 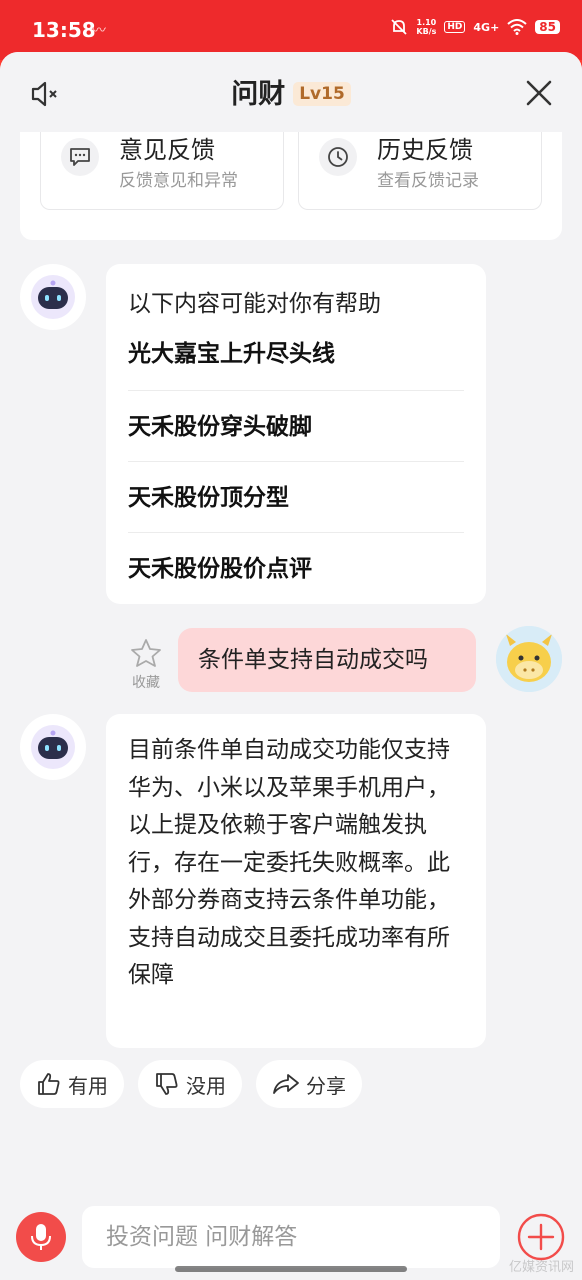 I want to click on thumbs-up-icon, so click(x=49, y=1084).